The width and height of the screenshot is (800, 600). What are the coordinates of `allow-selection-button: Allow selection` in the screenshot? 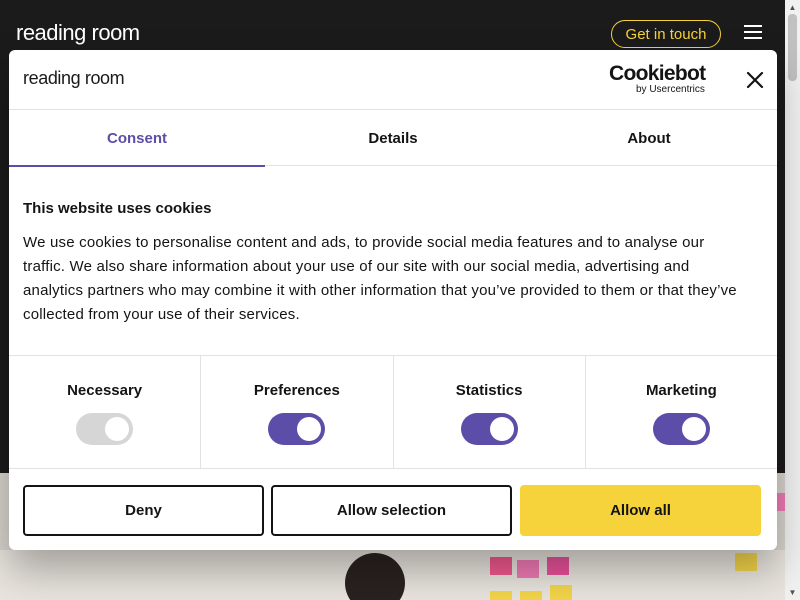 It's located at (391, 510).